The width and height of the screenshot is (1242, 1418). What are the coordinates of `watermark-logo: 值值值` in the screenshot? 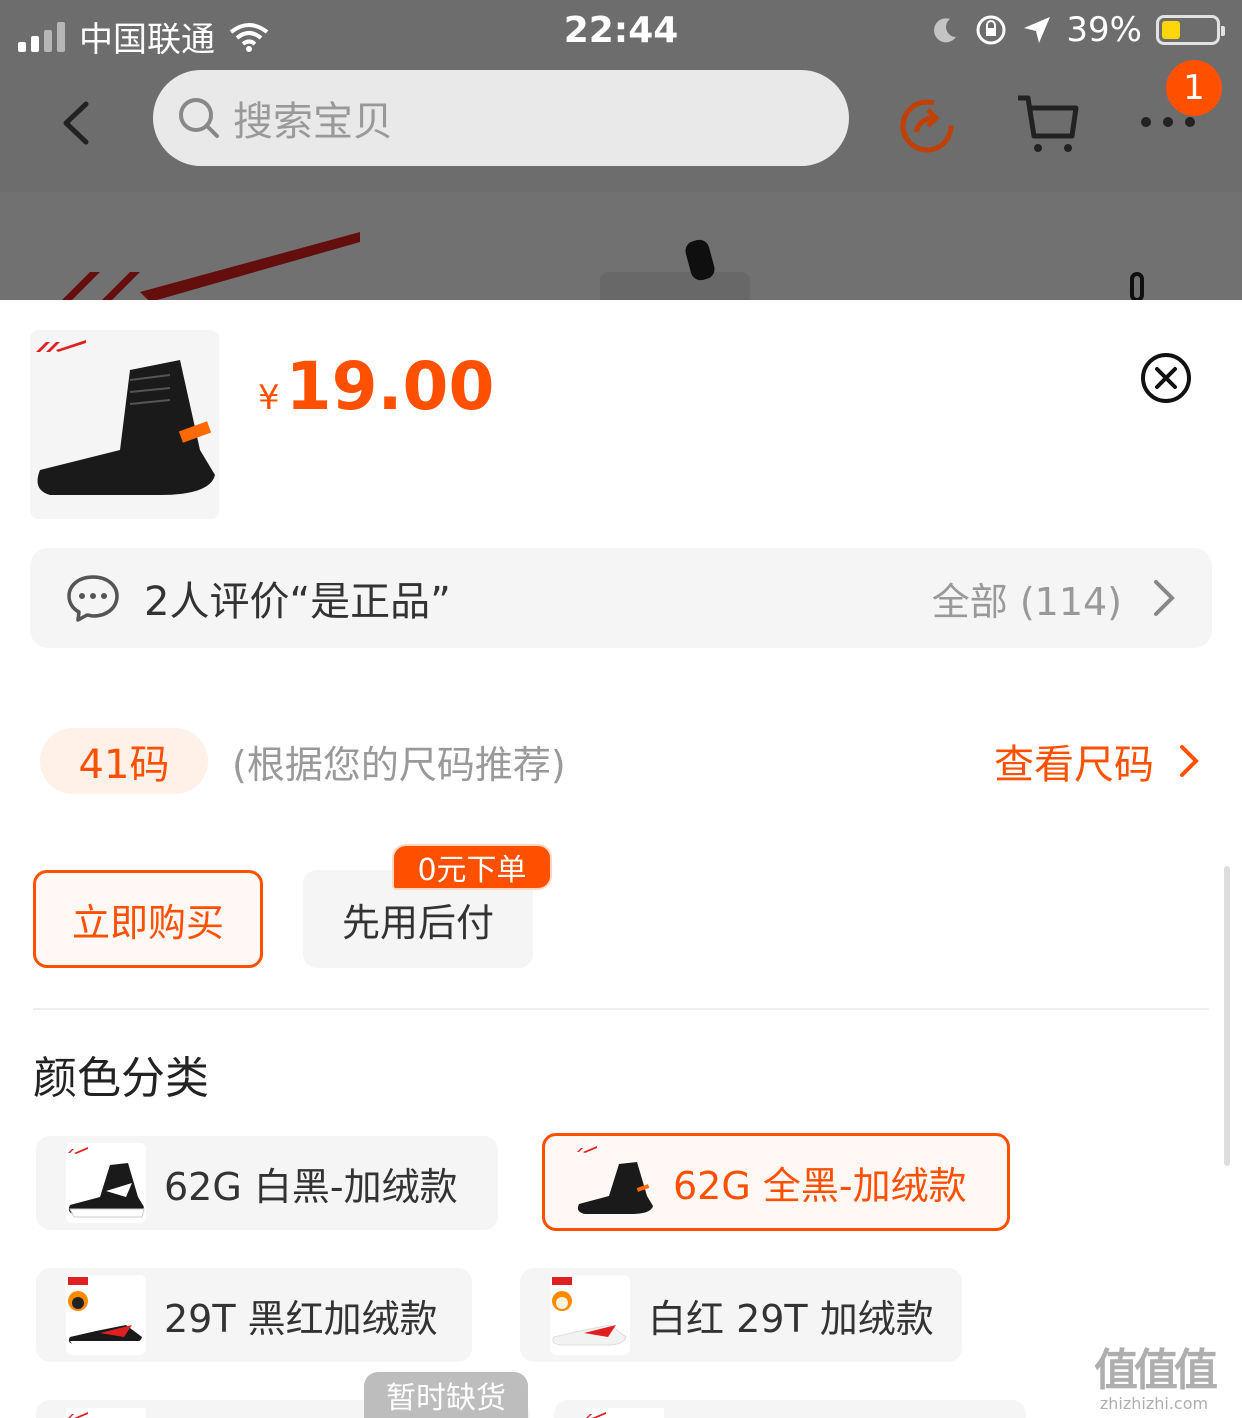 It's located at (1156, 1370).